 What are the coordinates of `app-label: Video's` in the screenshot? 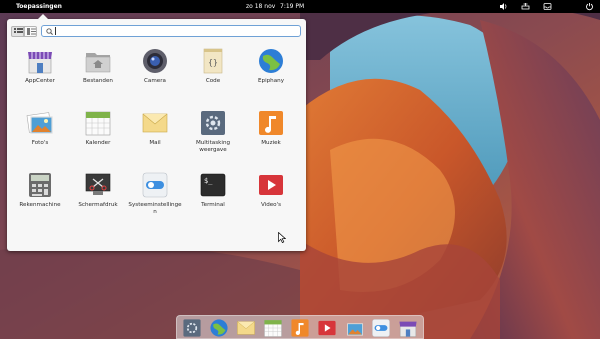 It's located at (271, 205).